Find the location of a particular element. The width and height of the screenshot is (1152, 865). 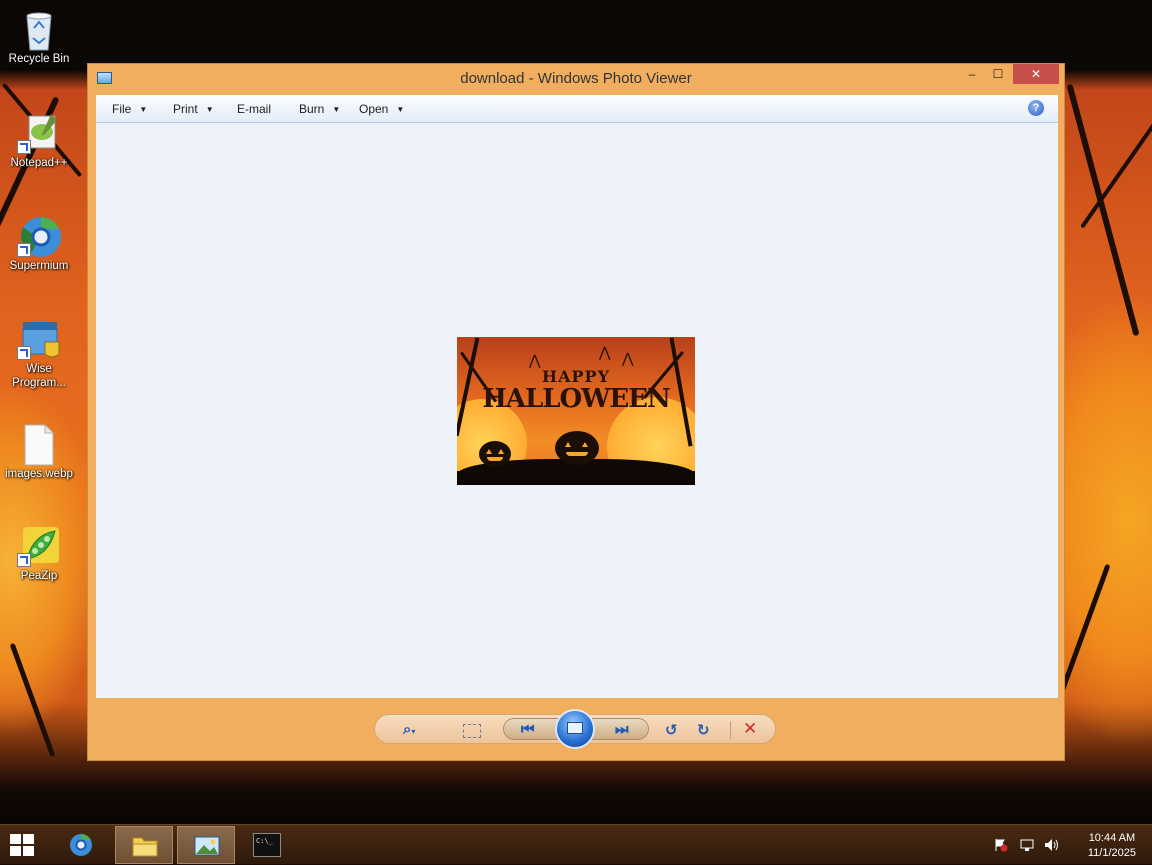

taskbar-supermium is located at coordinates (81, 845).